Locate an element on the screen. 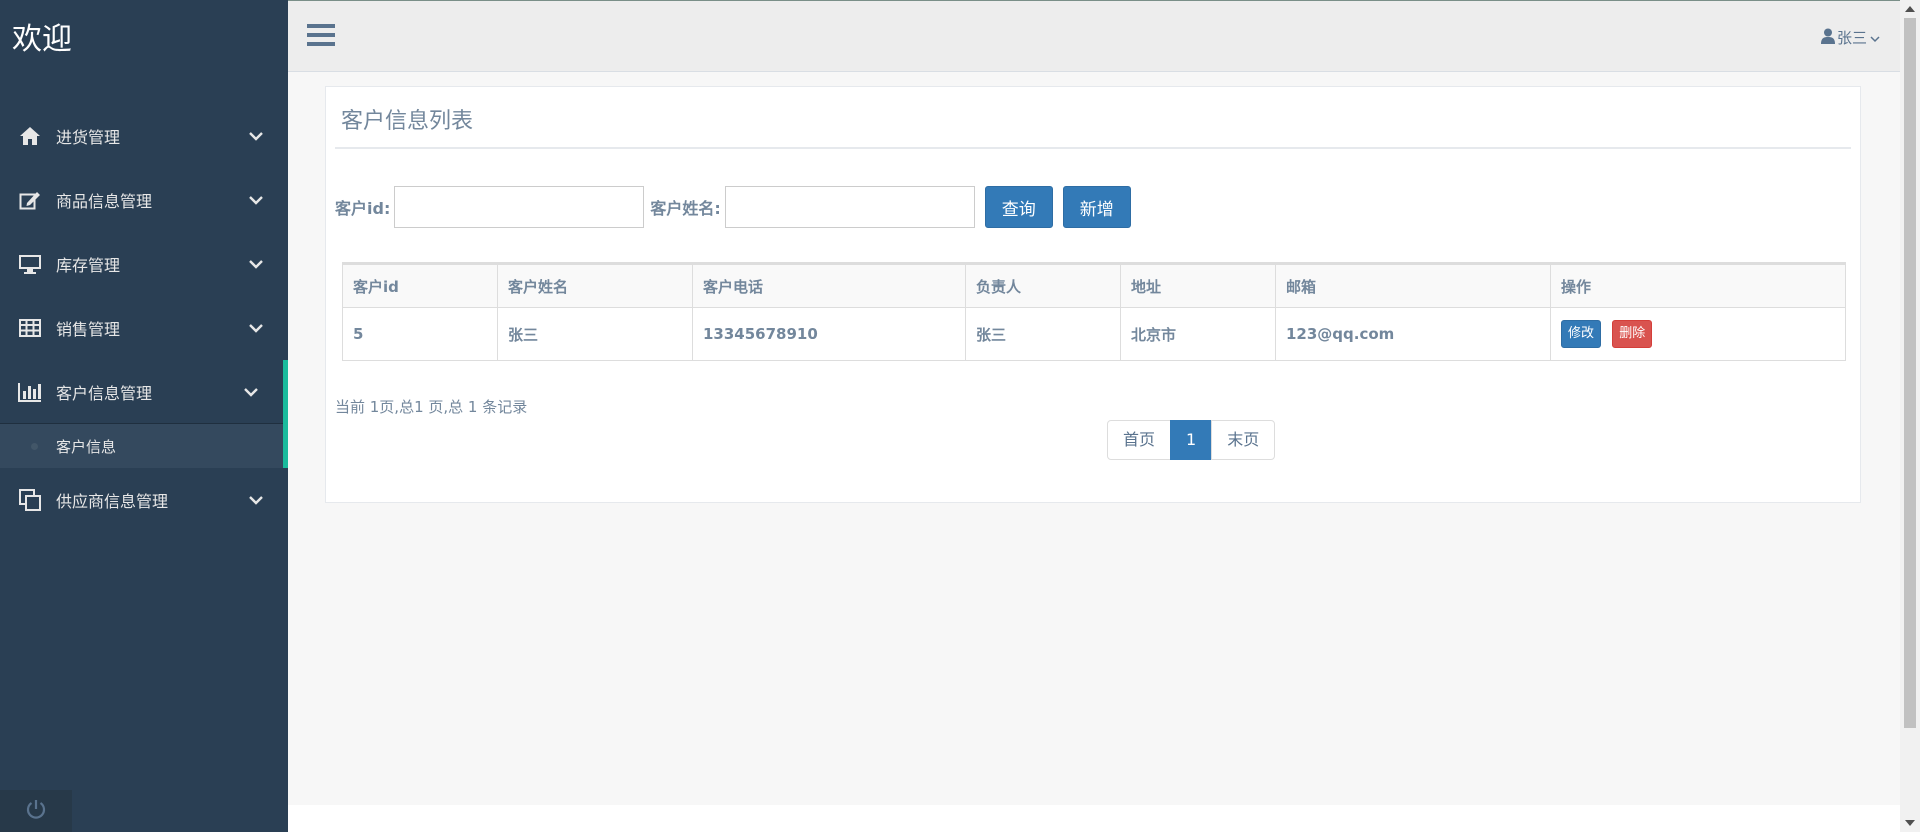 This screenshot has width=1920, height=832. cell-name: 张三 is located at coordinates (595, 334).